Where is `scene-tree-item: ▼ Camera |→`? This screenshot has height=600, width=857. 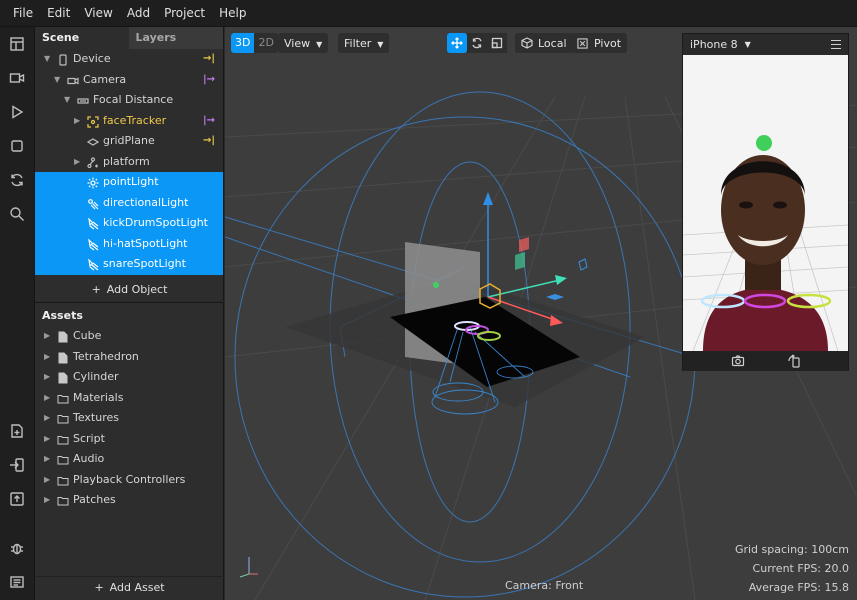 scene-tree-item: ▼ Camera |→ is located at coordinates (129, 80).